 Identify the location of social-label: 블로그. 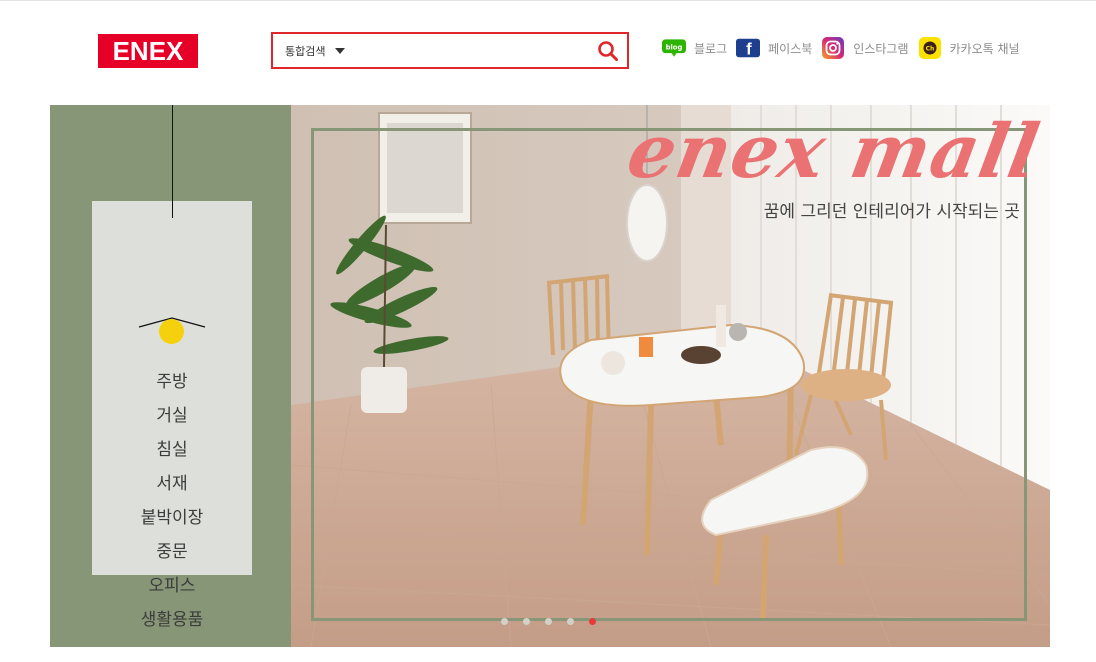
(711, 48).